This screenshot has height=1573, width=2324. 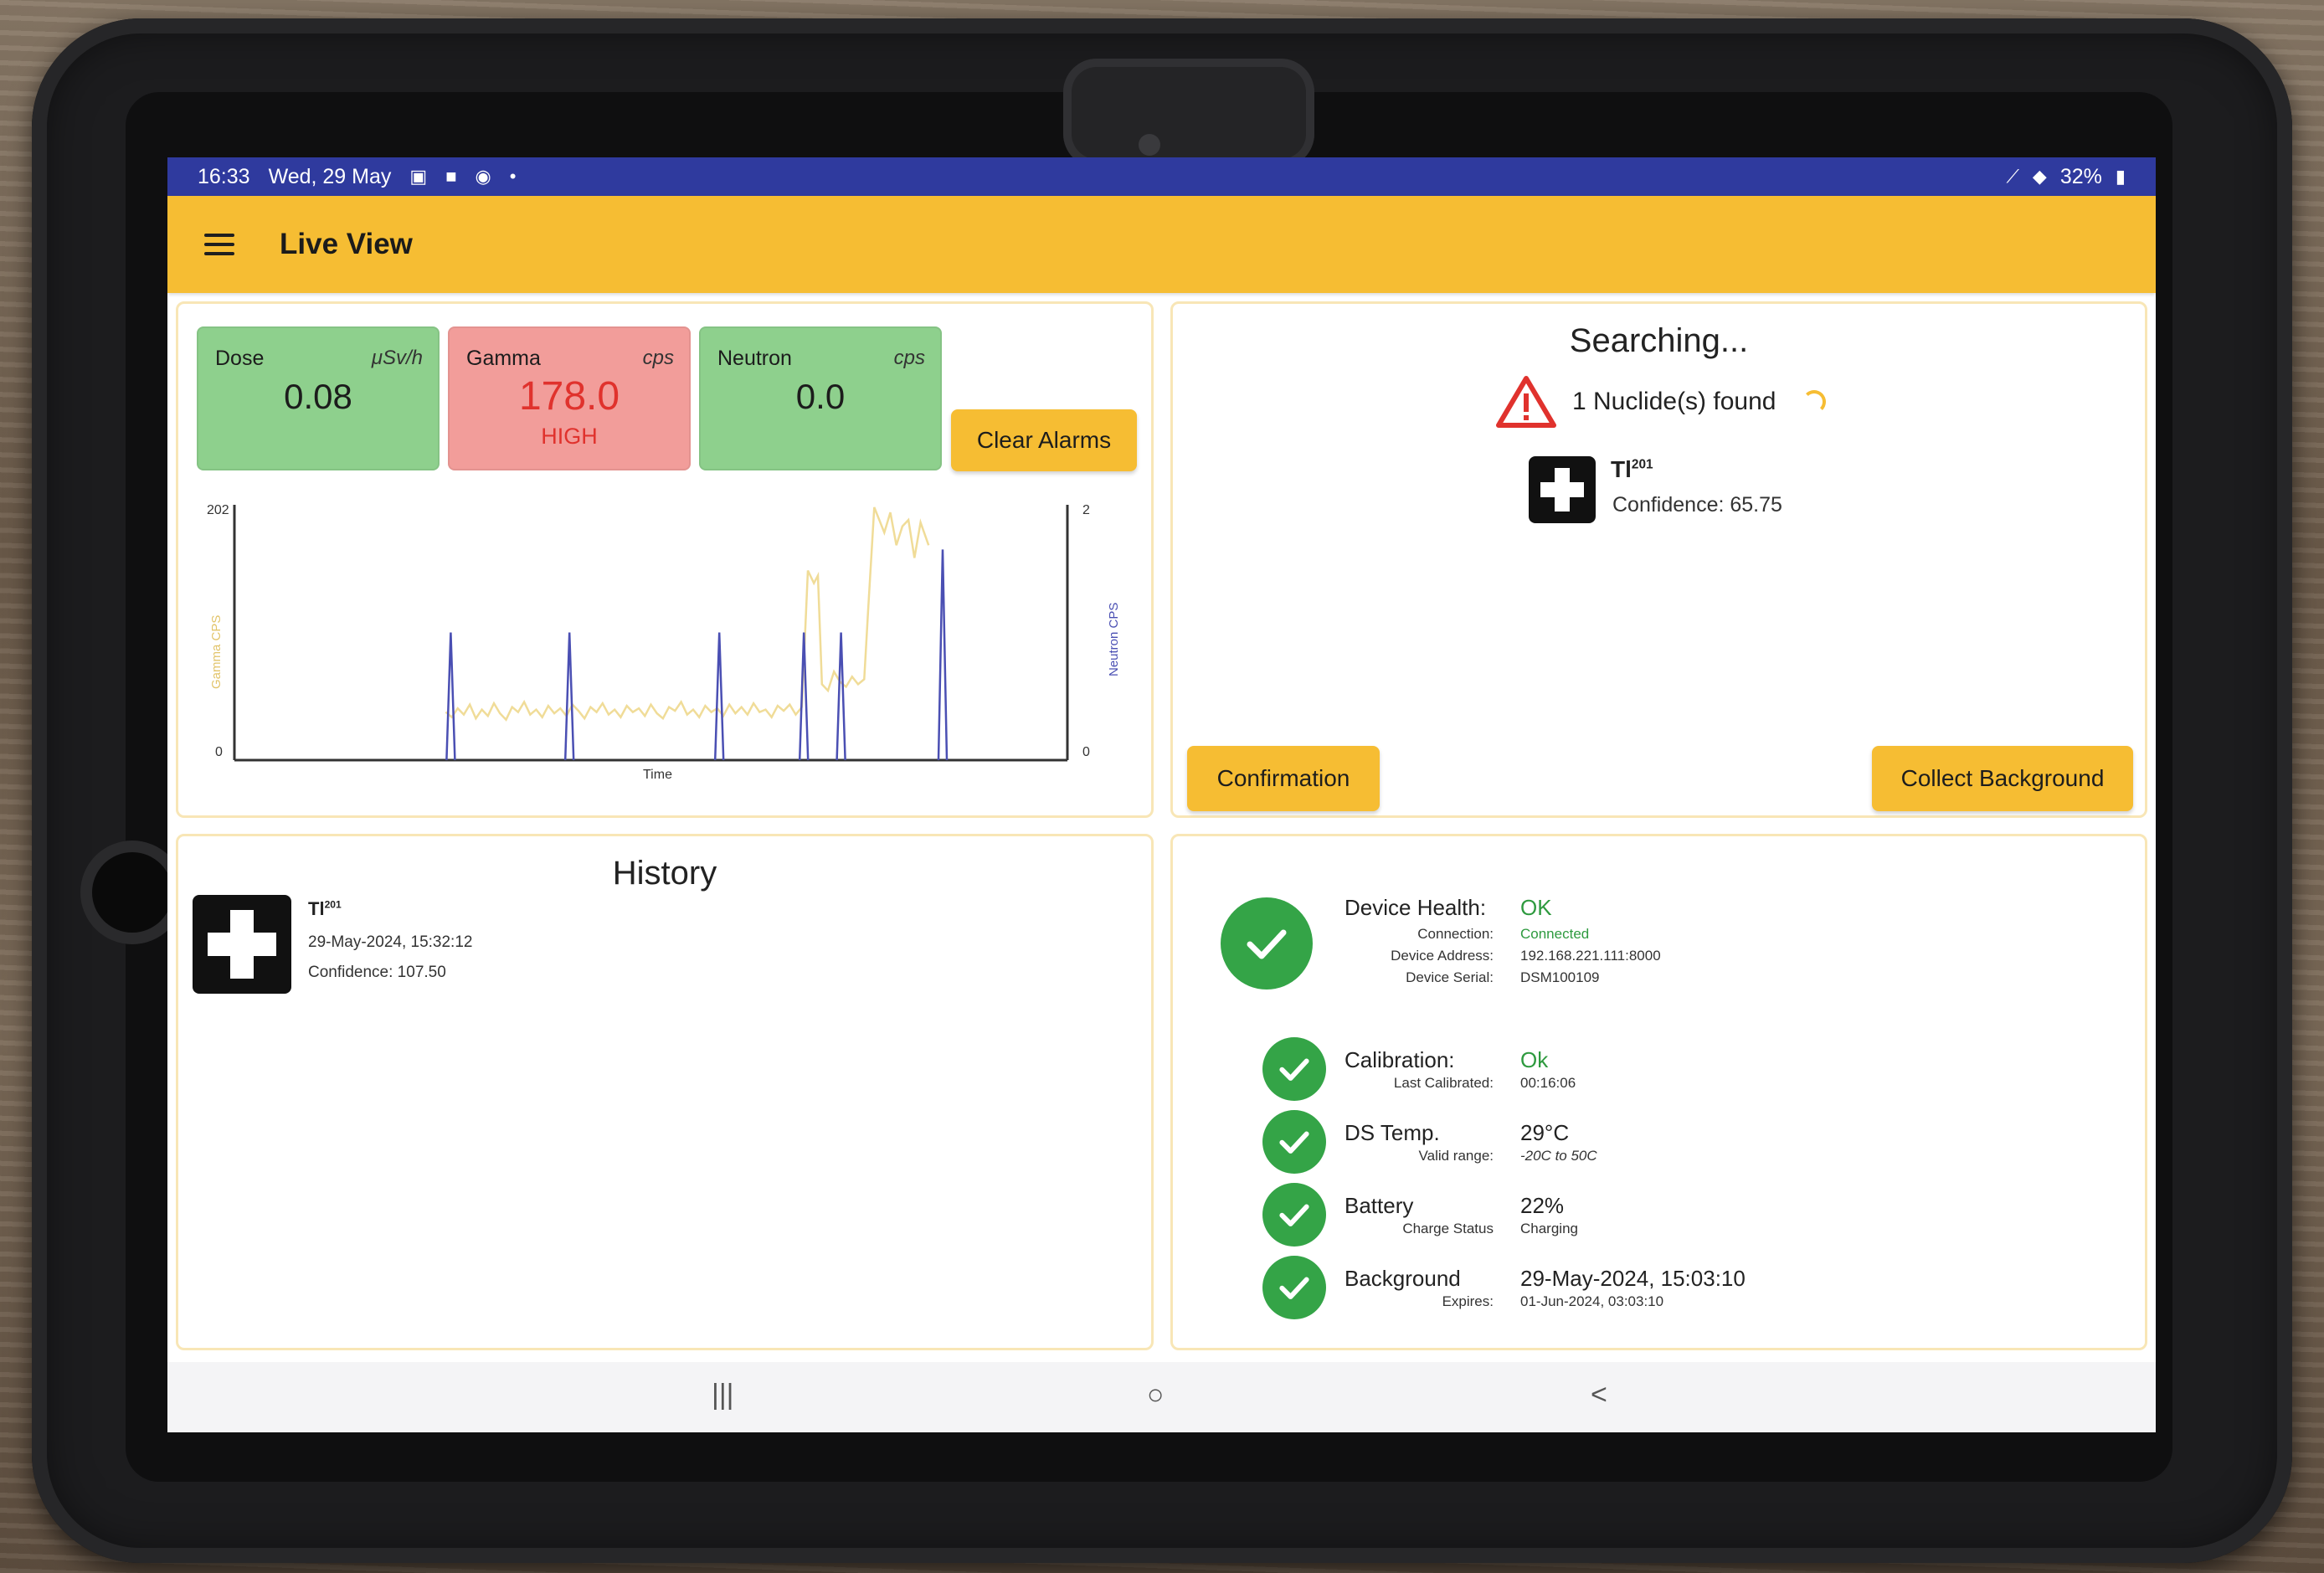 What do you see at coordinates (1450, 977) in the screenshot?
I see `device-serial-label: Device Serial:` at bounding box center [1450, 977].